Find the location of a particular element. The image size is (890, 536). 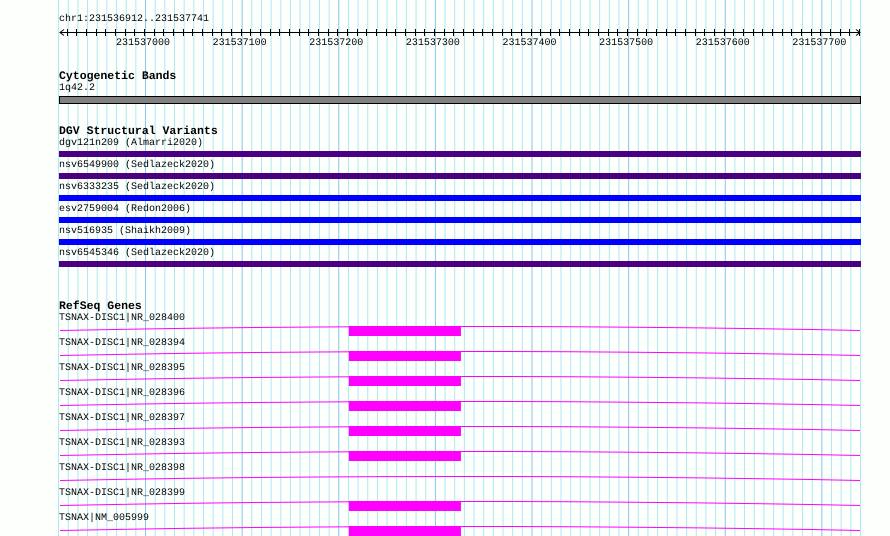

location-label: chr1:231536912..231537741 is located at coordinates (134, 20).